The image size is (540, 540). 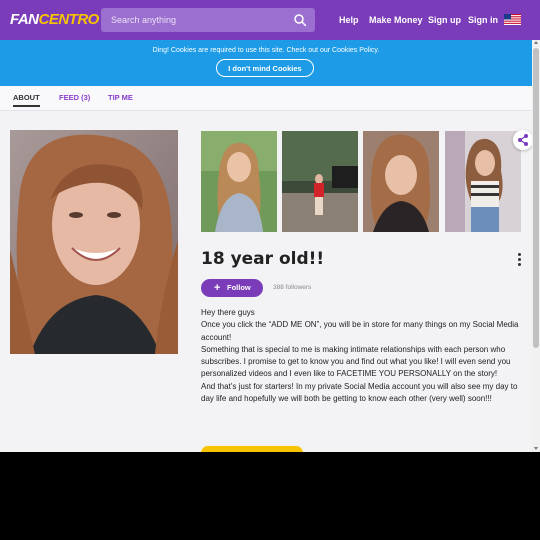 I want to click on nav-sign-up: Sign up, so click(x=444, y=20).